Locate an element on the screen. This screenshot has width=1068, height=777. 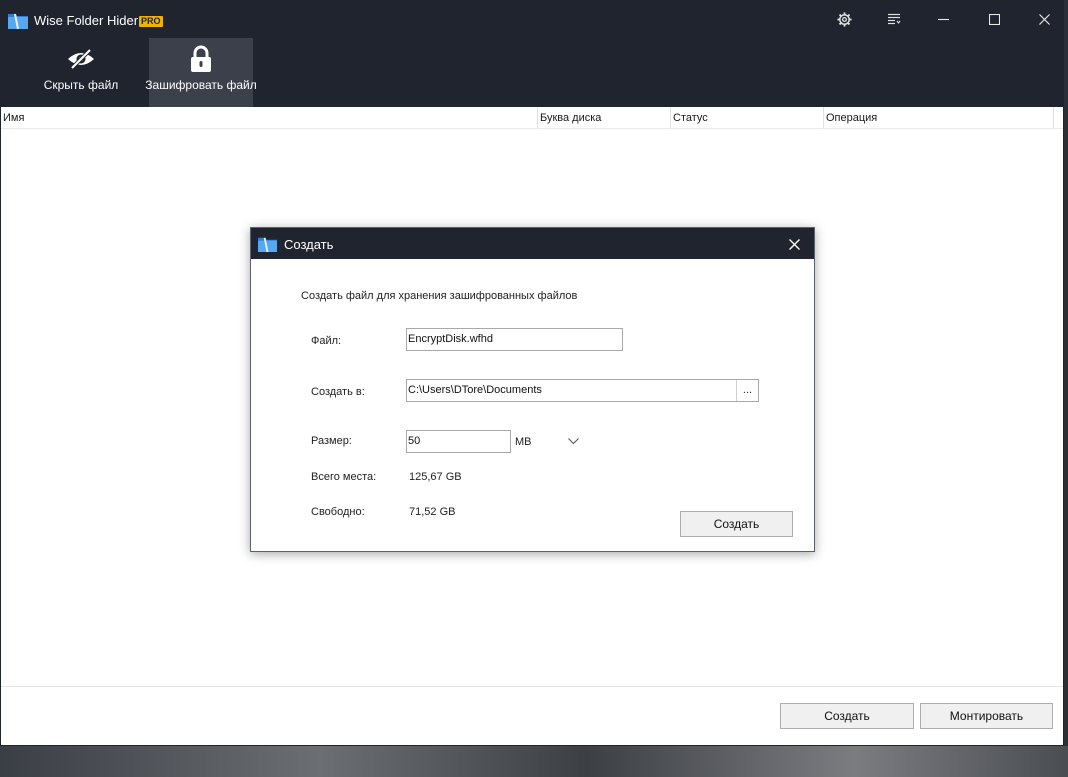
hide-file-button: Скрыть файл is located at coordinates (81, 72).